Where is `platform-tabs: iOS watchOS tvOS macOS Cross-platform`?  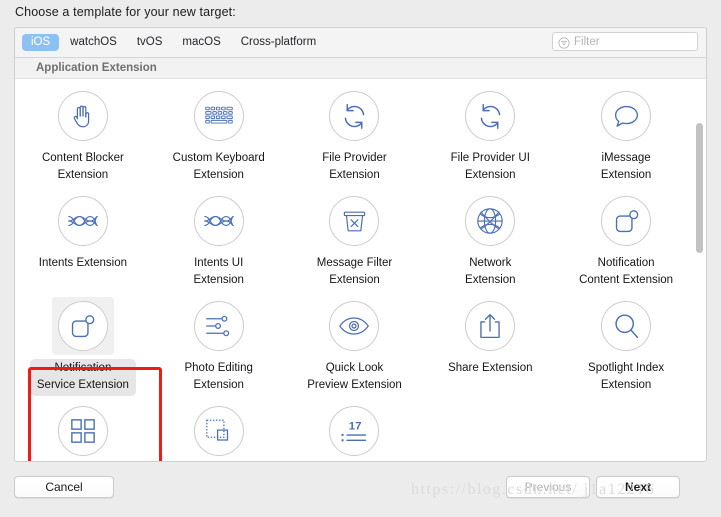
platform-tabs: iOS watchOS tvOS macOS Cross-platform is located at coordinates (170, 42).